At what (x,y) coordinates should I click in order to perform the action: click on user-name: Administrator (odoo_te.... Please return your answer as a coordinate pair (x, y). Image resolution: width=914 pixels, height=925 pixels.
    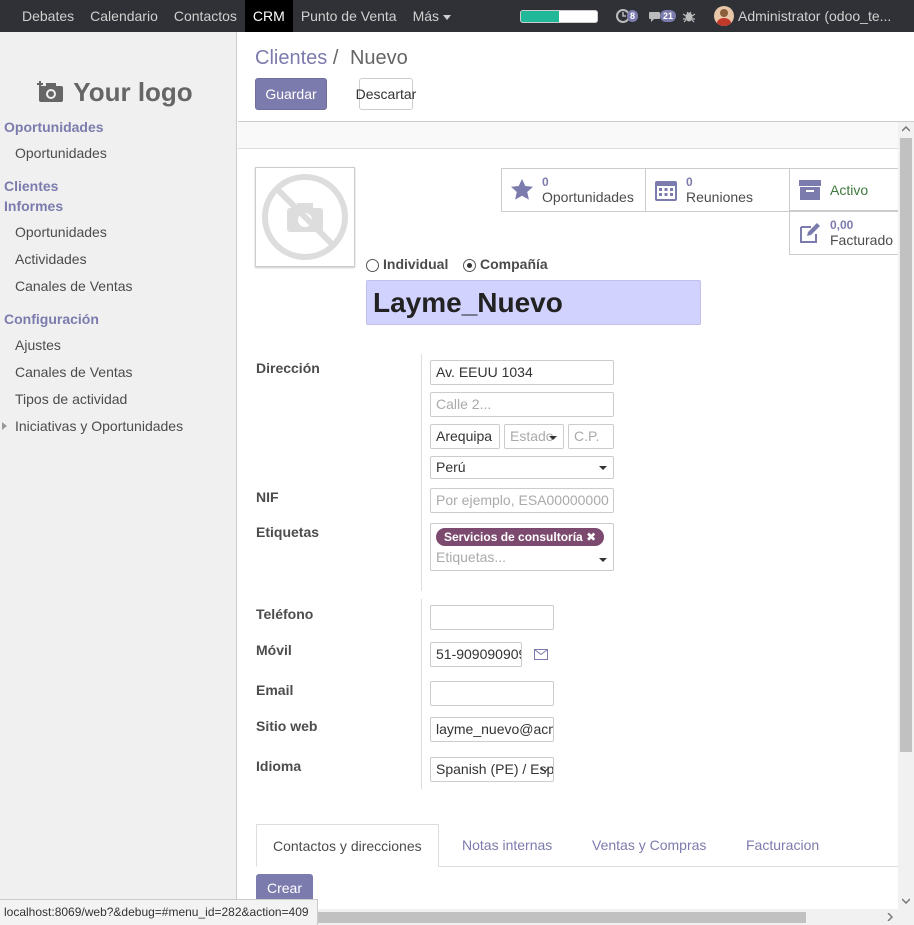
    Looking at the image, I should click on (815, 16).